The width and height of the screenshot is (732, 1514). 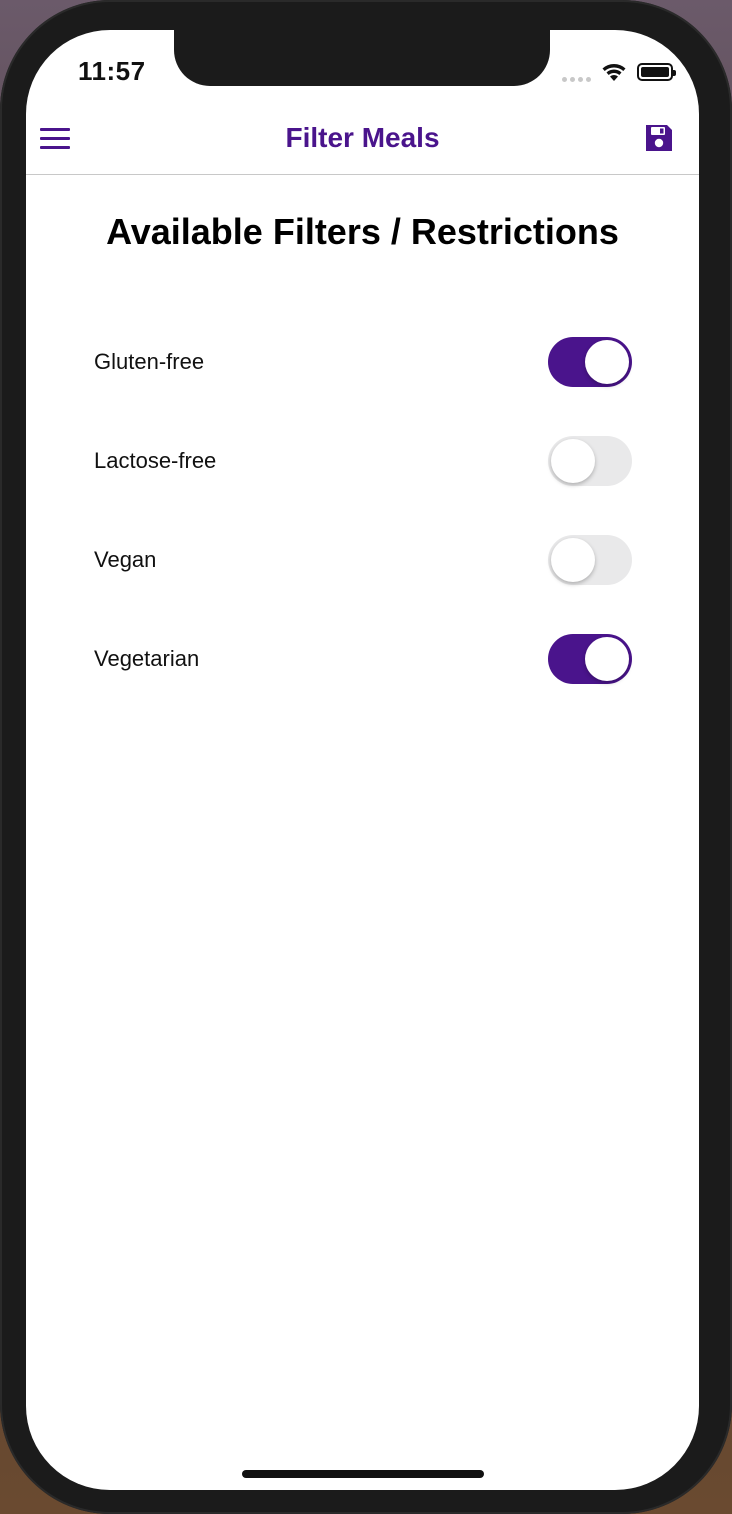 I want to click on filter-row-vegan: Vegan, so click(x=363, y=559).